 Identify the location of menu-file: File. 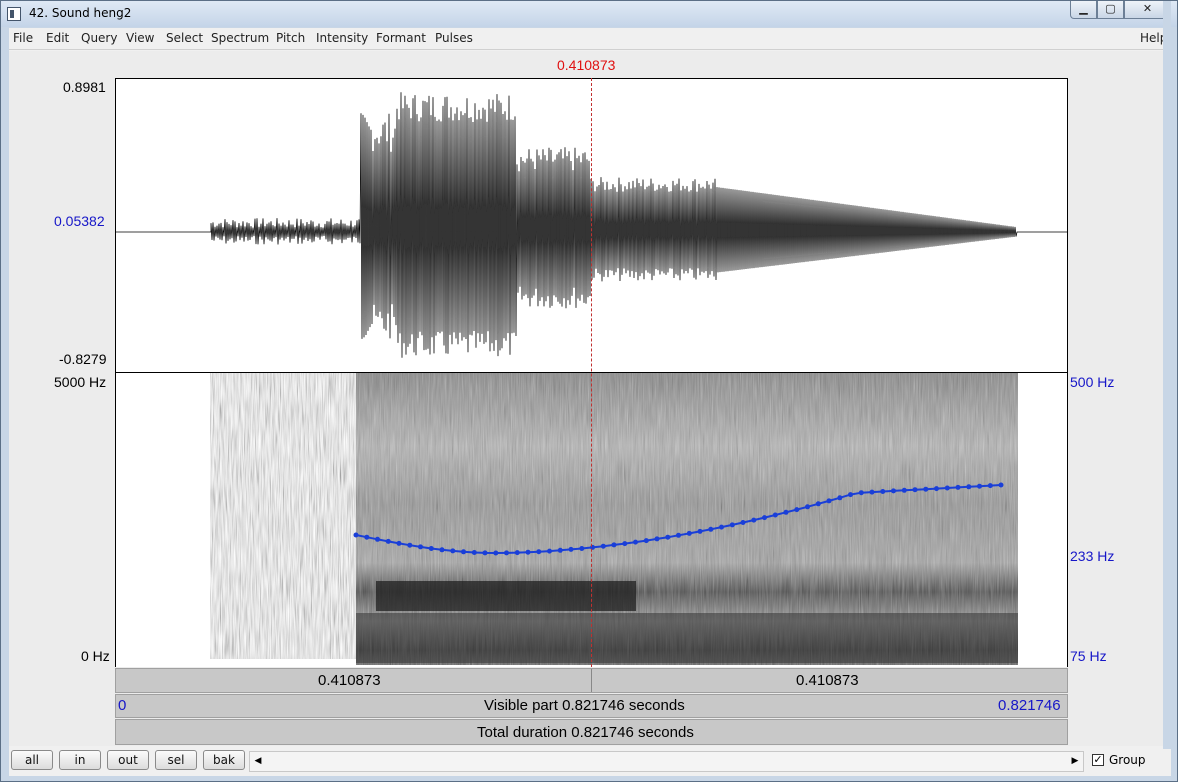
(23, 38).